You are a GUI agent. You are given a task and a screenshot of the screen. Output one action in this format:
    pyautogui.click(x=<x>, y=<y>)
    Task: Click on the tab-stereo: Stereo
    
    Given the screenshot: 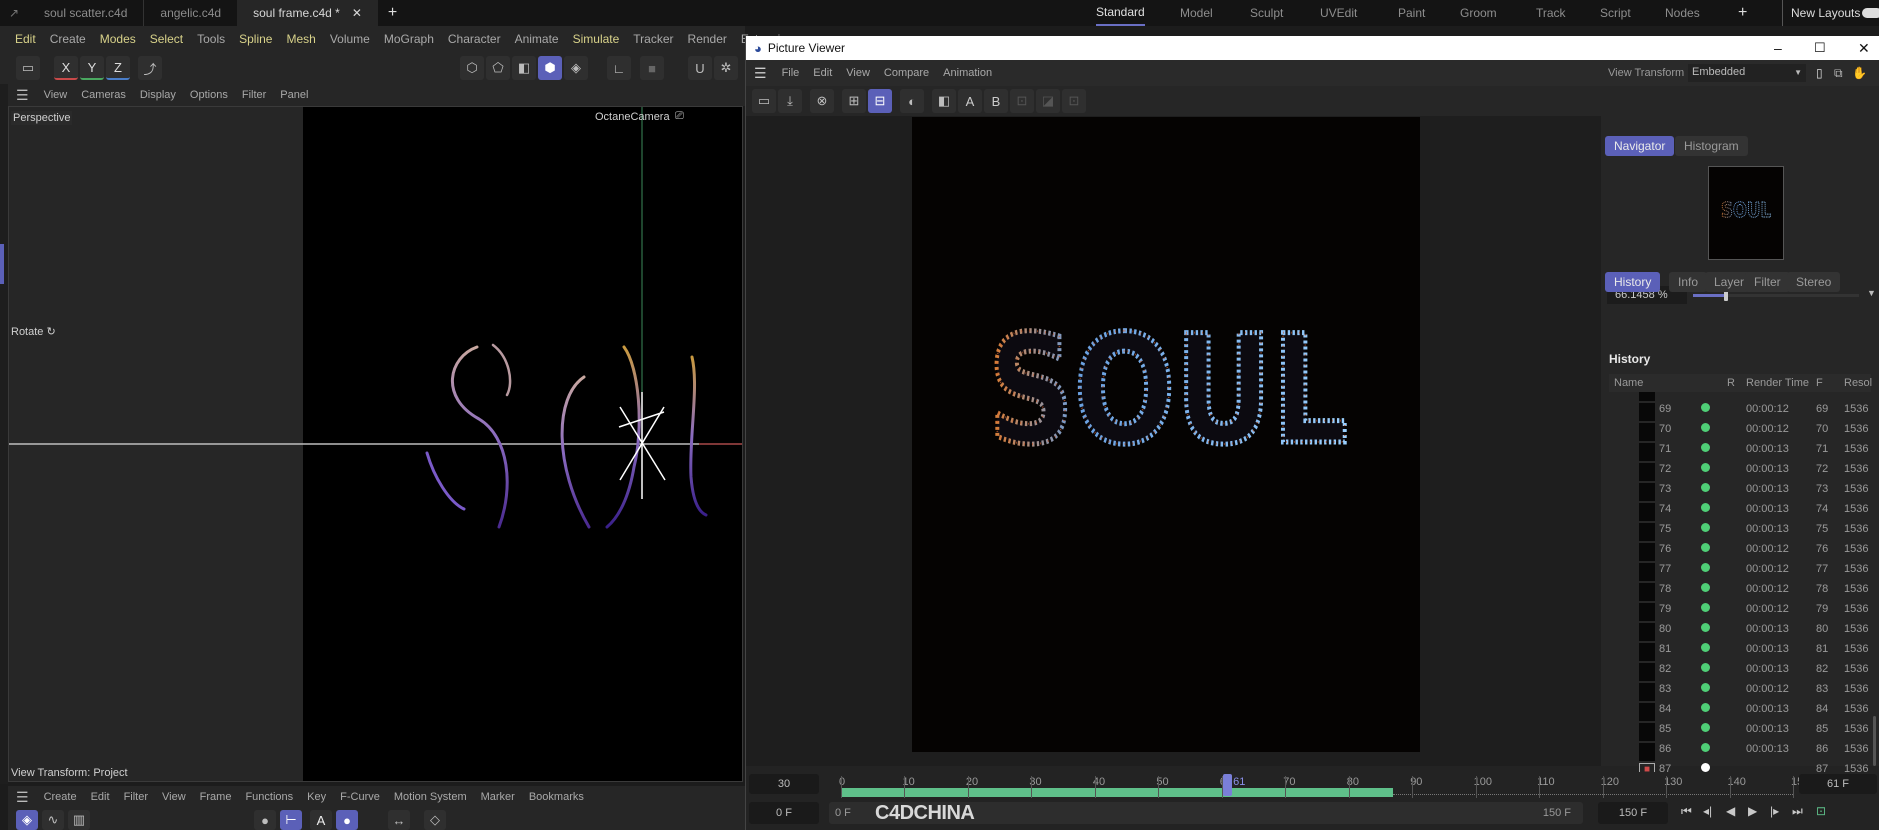 What is the action you would take?
    pyautogui.click(x=1814, y=282)
    